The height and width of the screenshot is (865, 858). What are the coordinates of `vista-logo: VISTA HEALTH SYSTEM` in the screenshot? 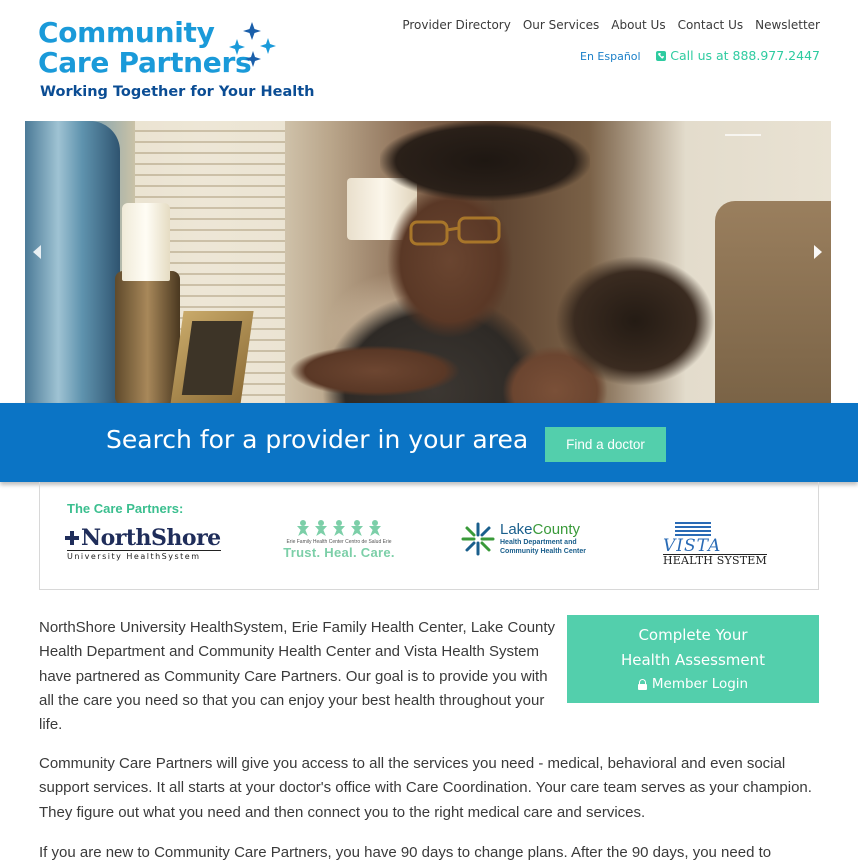 It's located at (715, 544).